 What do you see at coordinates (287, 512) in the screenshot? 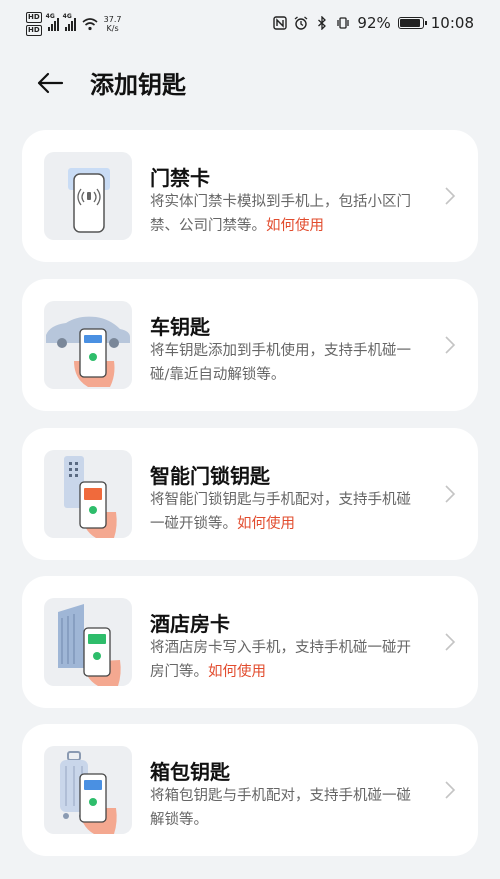
I see `card-description: 将智能门锁钥匙与手机配对，支持手机碰一碰开锁等。如何使用` at bounding box center [287, 512].